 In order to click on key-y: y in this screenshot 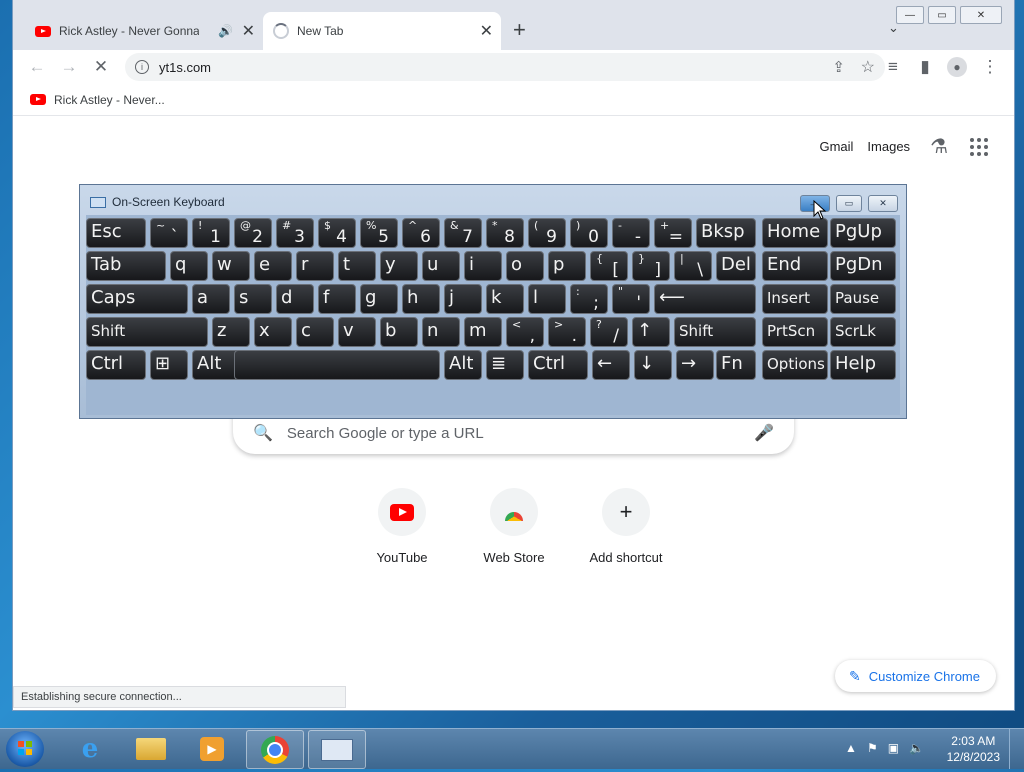, I will do `click(399, 266)`.